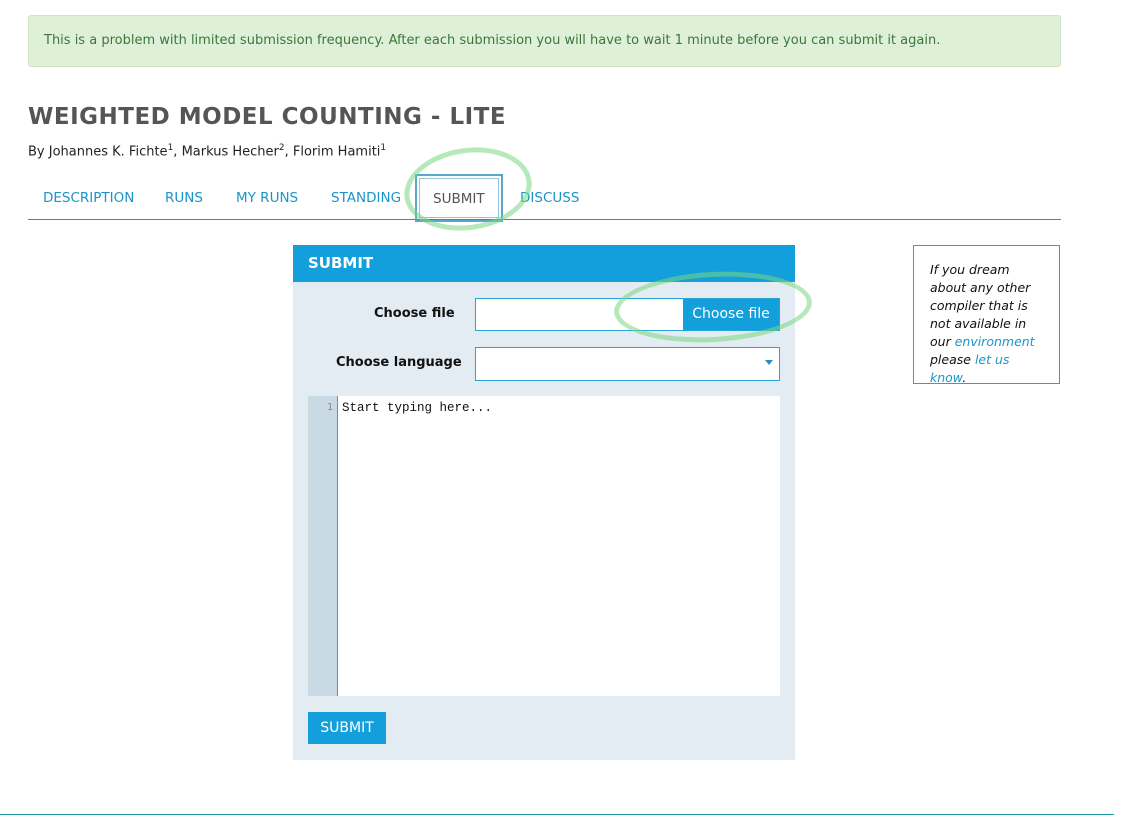  Describe the element at coordinates (459, 198) in the screenshot. I see `tab-submit: SUBMIT` at that location.